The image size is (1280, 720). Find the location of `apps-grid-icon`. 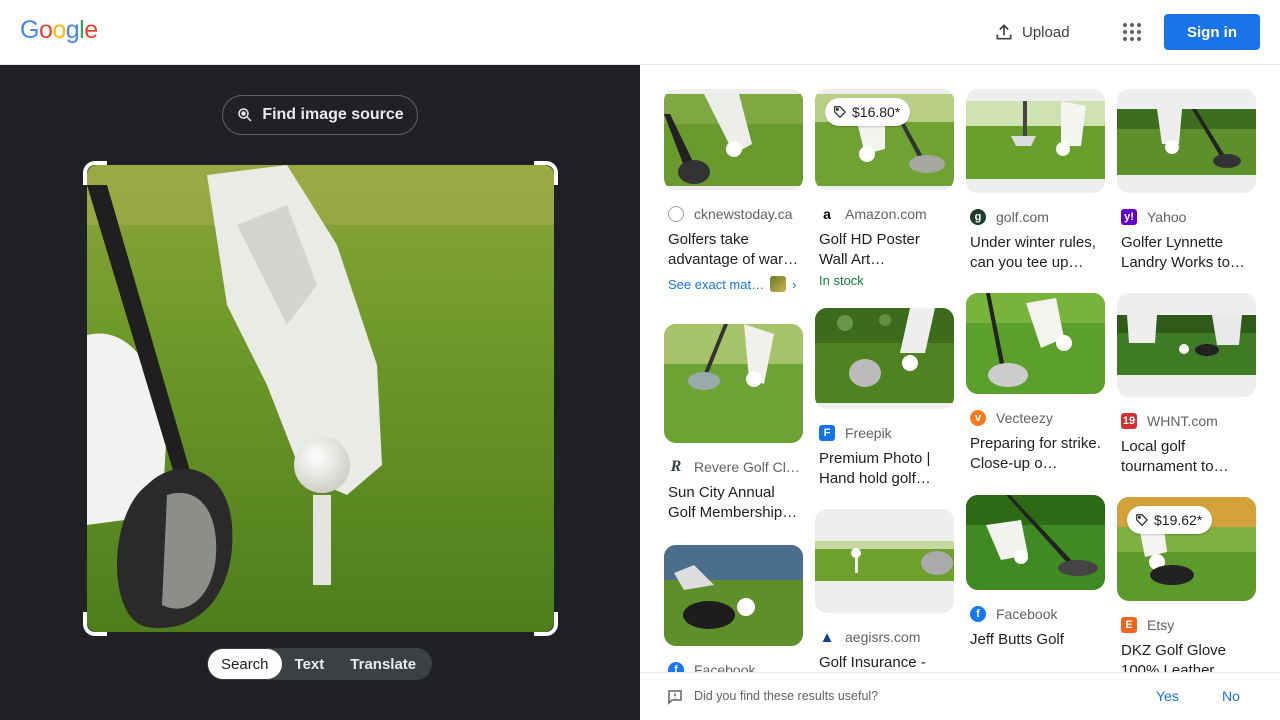

apps-grid-icon is located at coordinates (1132, 32).